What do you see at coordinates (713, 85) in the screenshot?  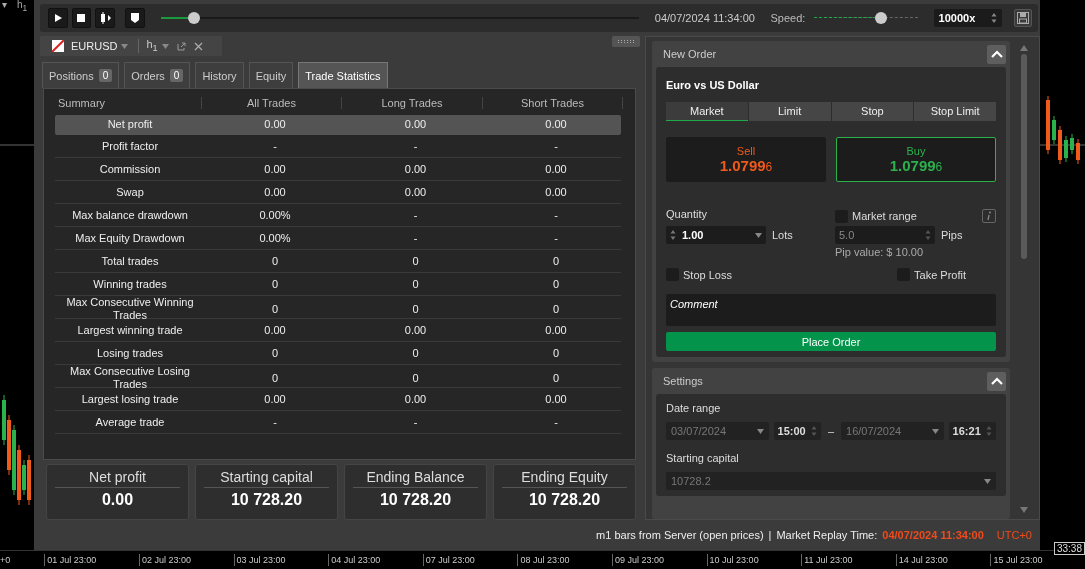 I see `symbol-name: Euro vs US Dollar` at bounding box center [713, 85].